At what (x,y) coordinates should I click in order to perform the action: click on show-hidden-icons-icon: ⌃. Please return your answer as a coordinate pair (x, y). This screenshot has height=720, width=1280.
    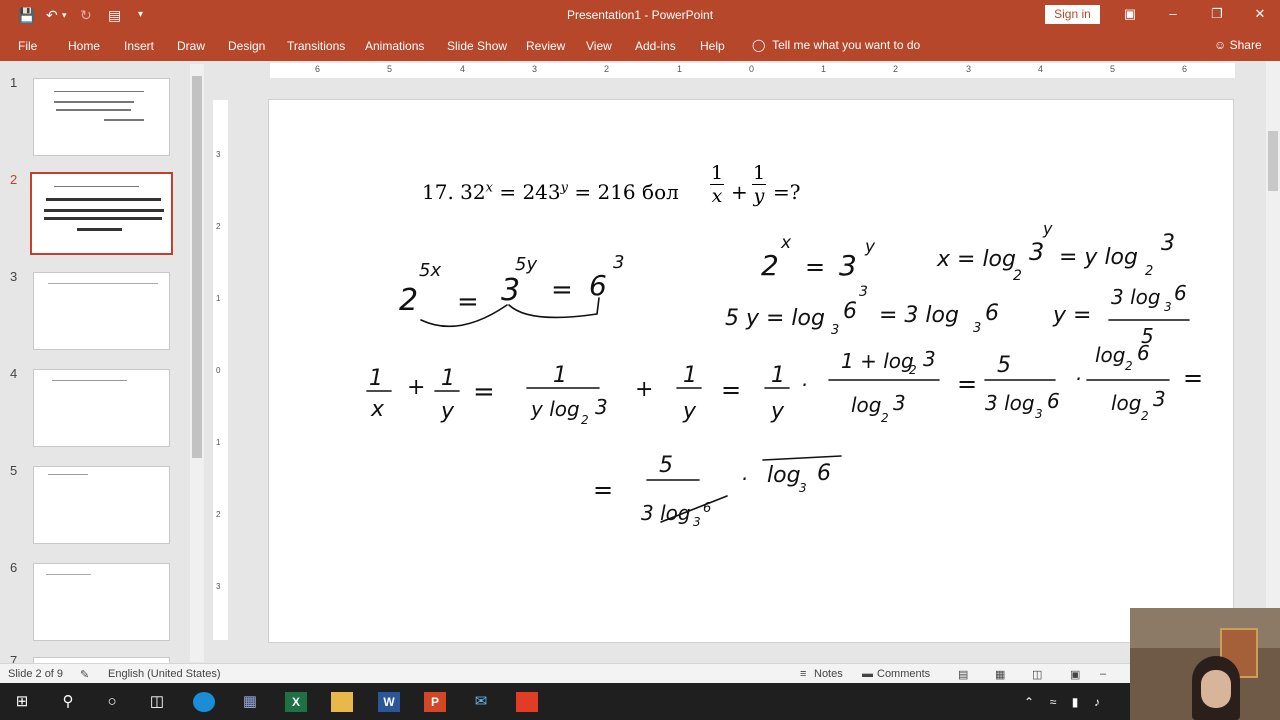
    Looking at the image, I should click on (1029, 702).